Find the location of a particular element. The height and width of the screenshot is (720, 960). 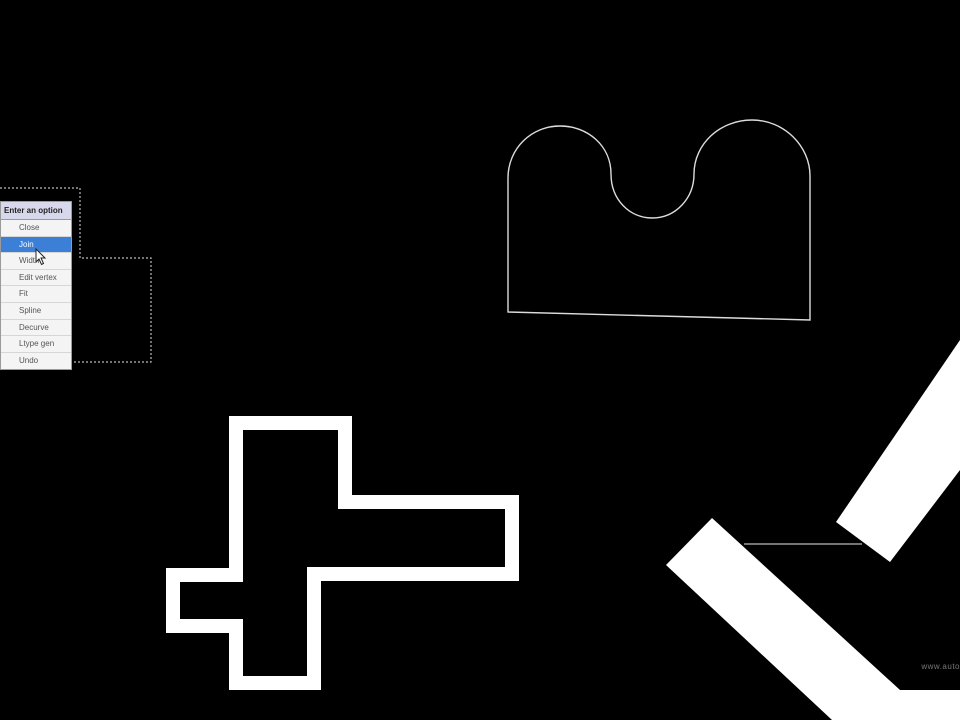

thick-cross-polyline is located at coordinates (342, 553).